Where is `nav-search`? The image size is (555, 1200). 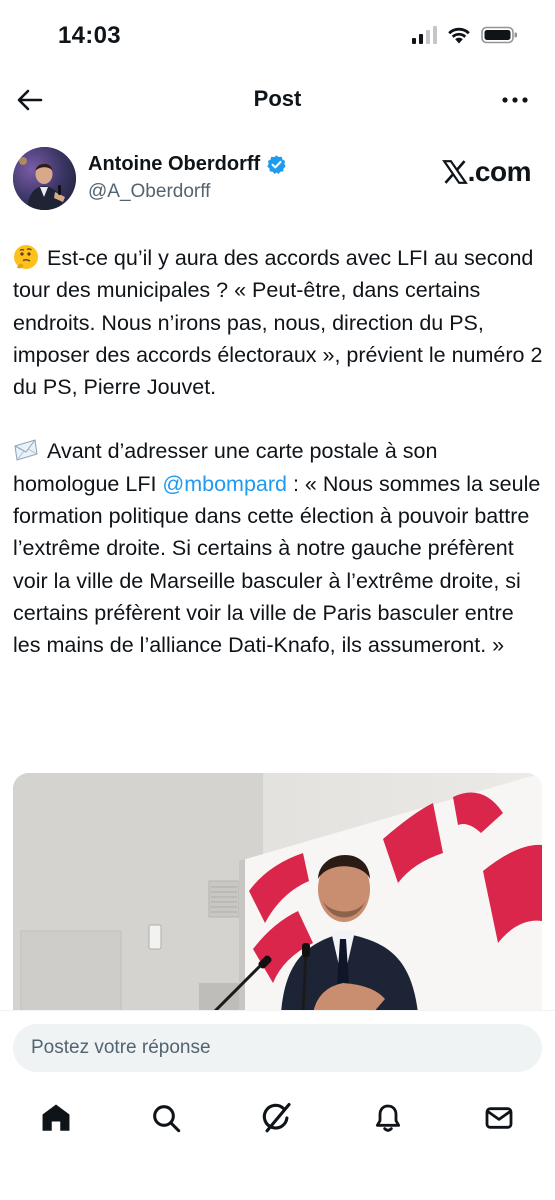
nav-search is located at coordinates (166, 1118).